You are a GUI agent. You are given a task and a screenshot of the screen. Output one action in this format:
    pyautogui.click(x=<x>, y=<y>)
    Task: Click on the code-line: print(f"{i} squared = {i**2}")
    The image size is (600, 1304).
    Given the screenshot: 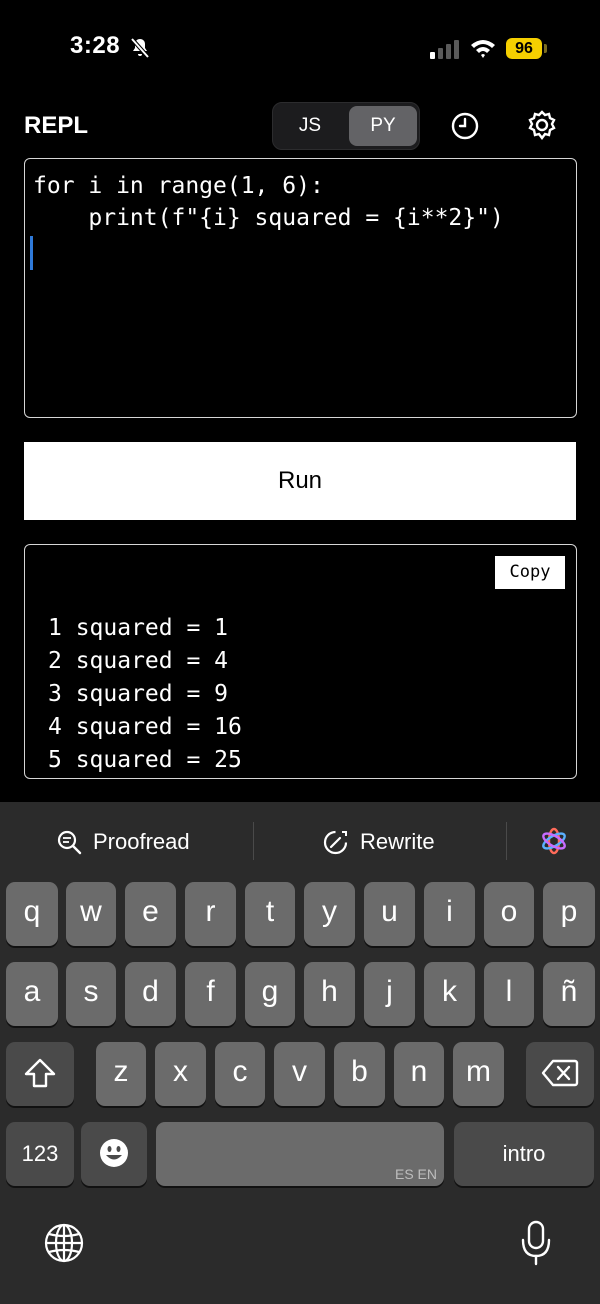 What is the action you would take?
    pyautogui.click(x=268, y=218)
    